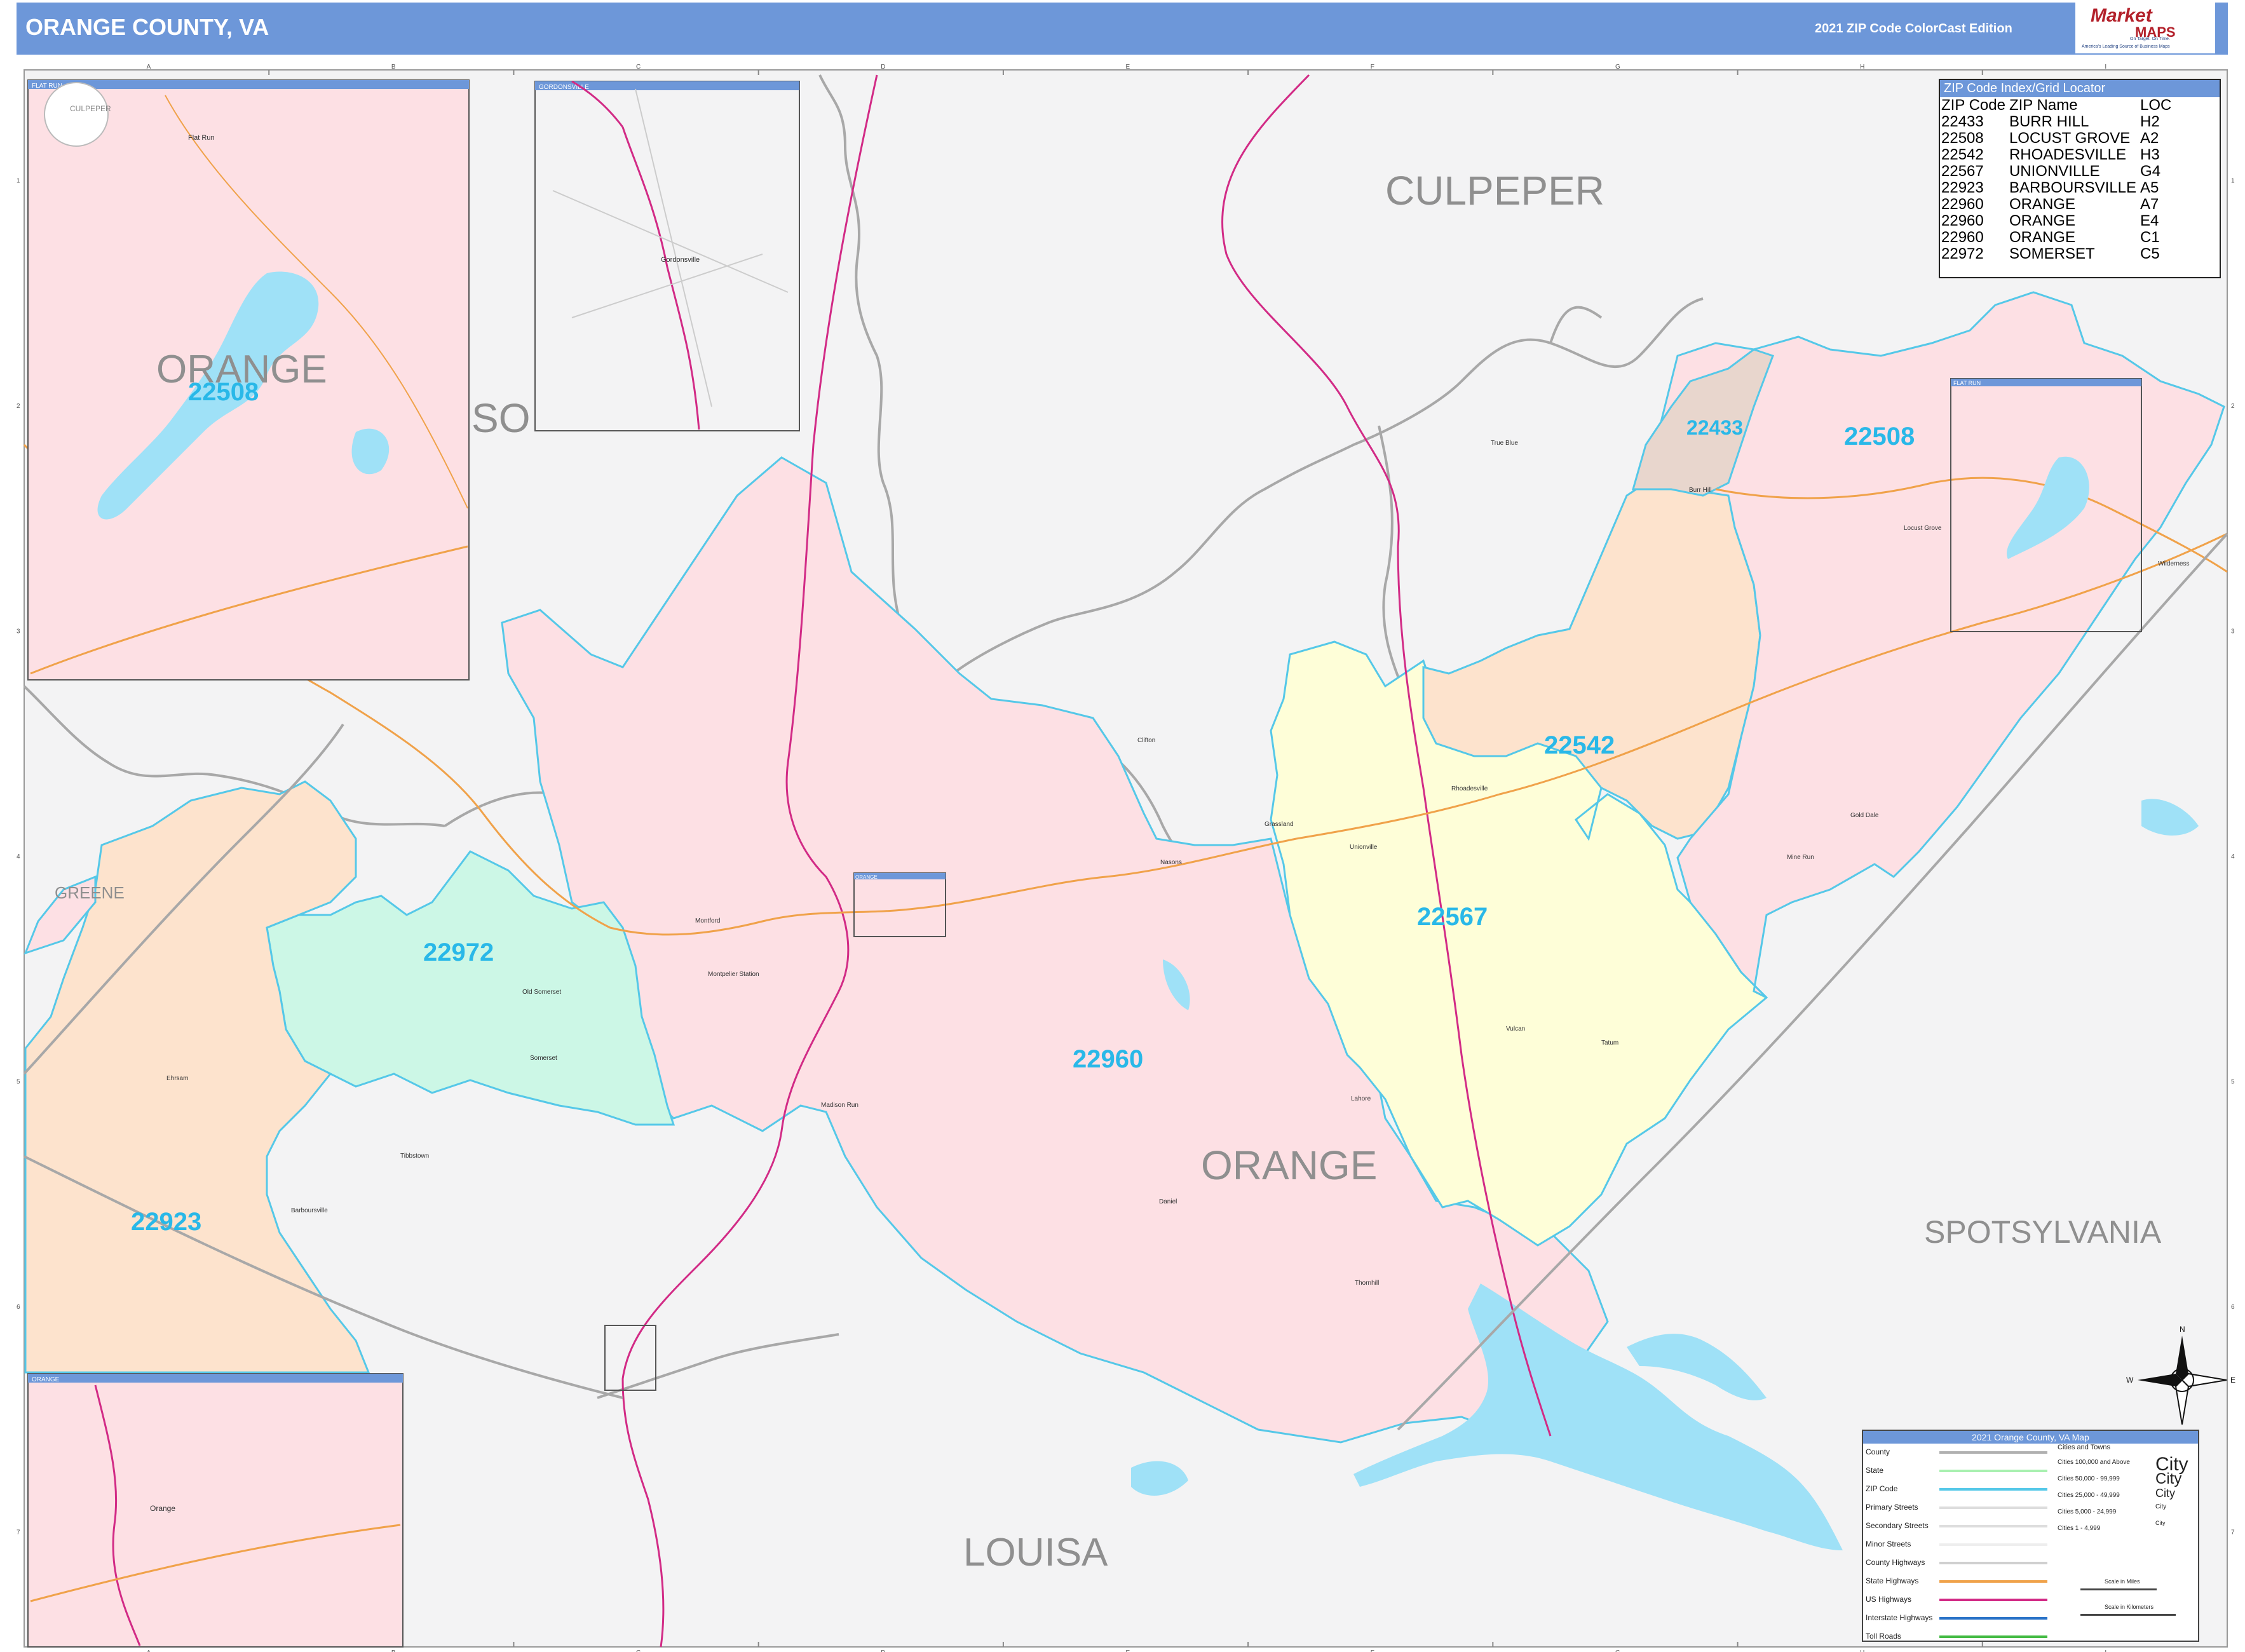 This screenshot has width=2245, height=1652. I want to click on zip-index-cell-loc: C5, so click(2150, 253).